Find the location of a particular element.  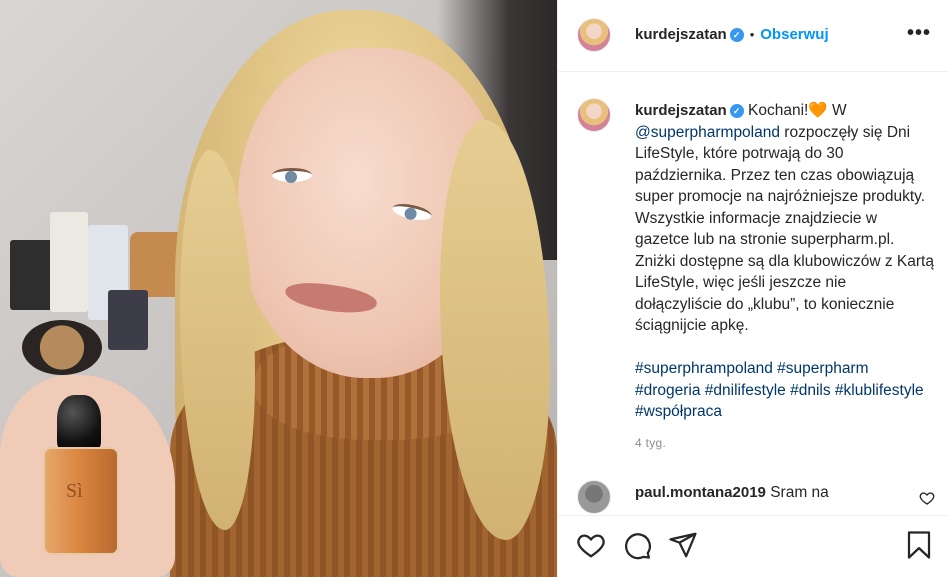

action-bar is located at coordinates (753, 546).